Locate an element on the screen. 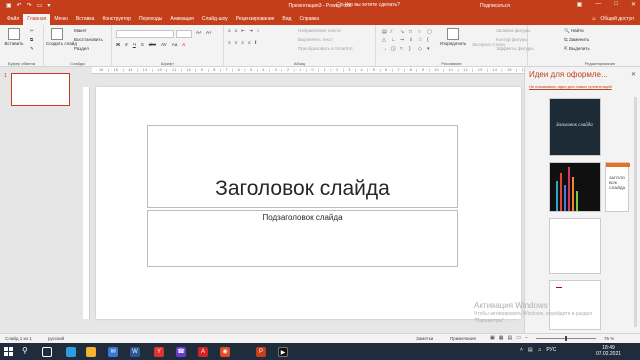  columns-icon: ‖ is located at coordinates (256, 42).